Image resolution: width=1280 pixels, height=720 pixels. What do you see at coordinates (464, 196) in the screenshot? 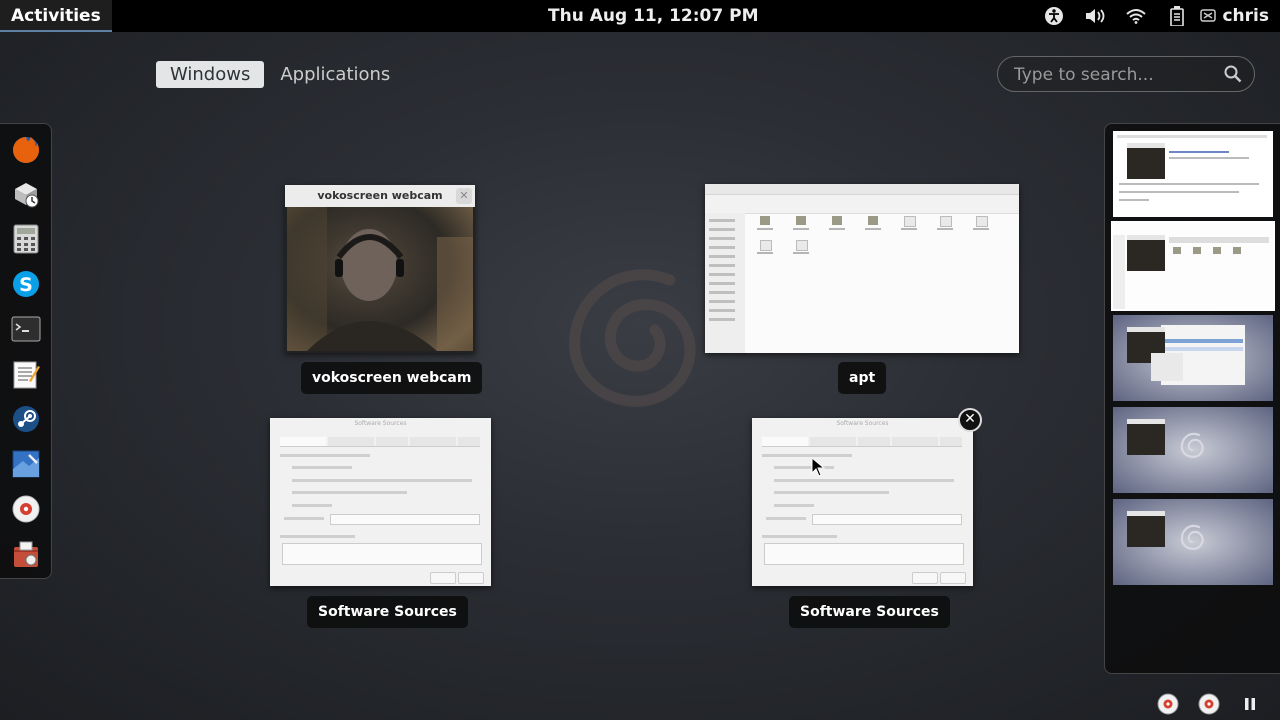
I see `close-icon: ✕` at bounding box center [464, 196].